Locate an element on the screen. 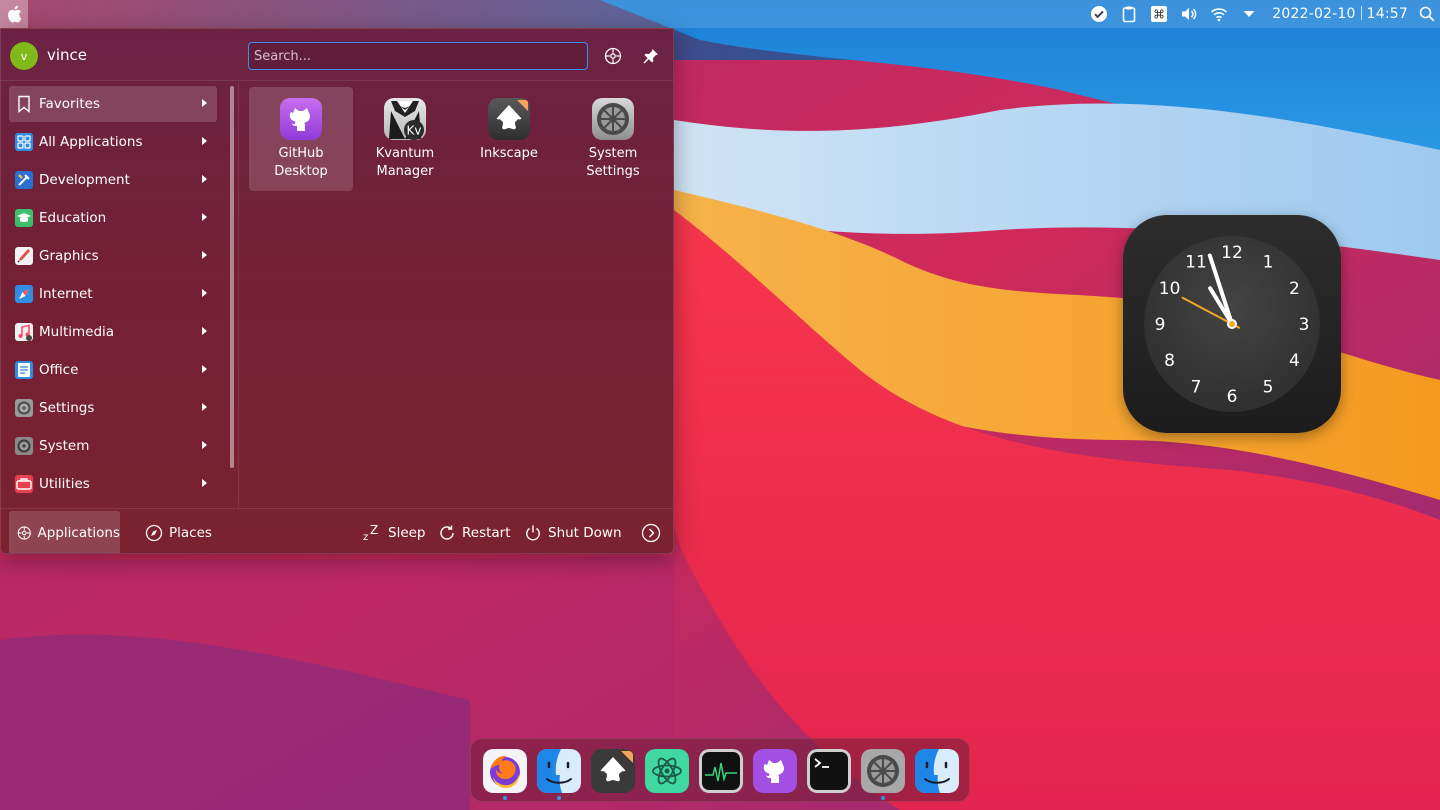 The height and width of the screenshot is (810, 1440). volume-icon is located at coordinates (1189, 14).